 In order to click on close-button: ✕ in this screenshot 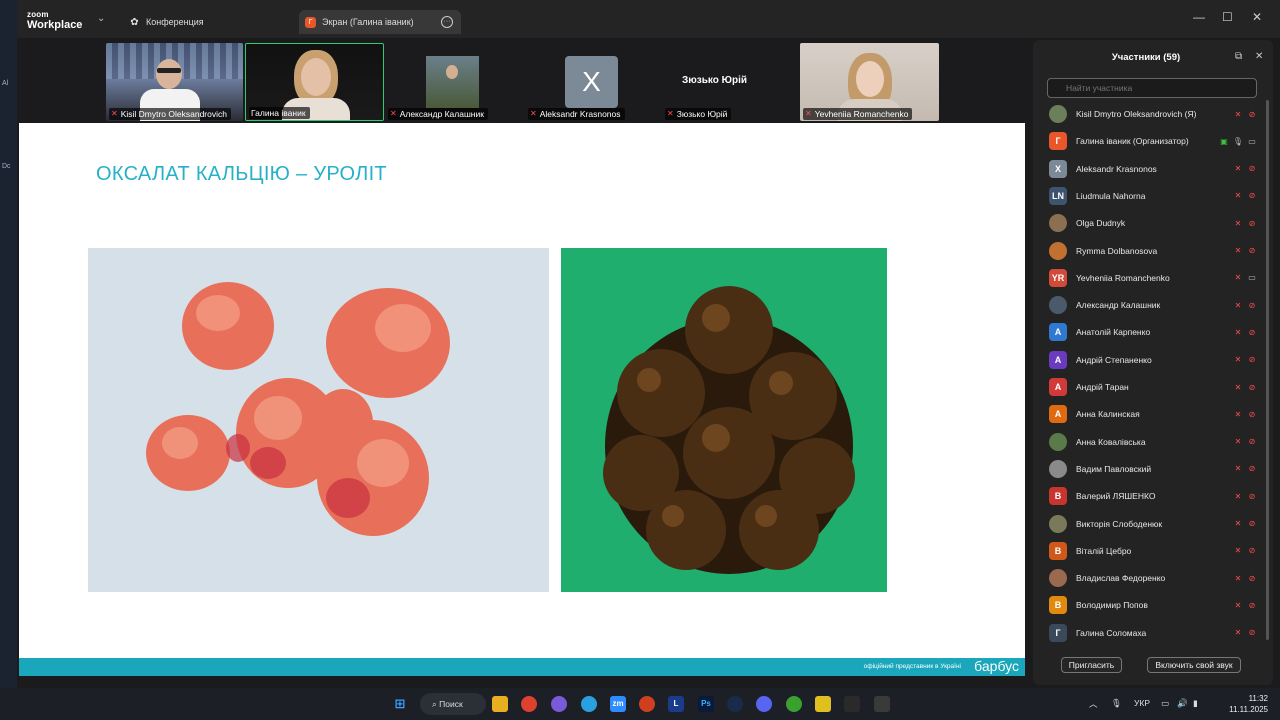, I will do `click(1257, 17)`.